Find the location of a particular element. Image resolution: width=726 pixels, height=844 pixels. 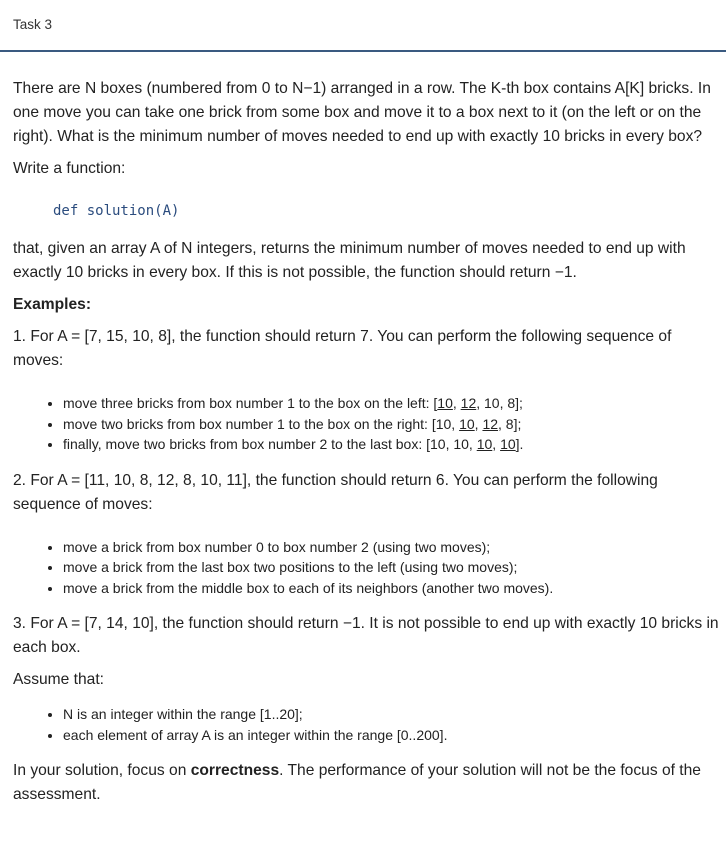

function-signature-code: def solution(A) is located at coordinates (116, 211).